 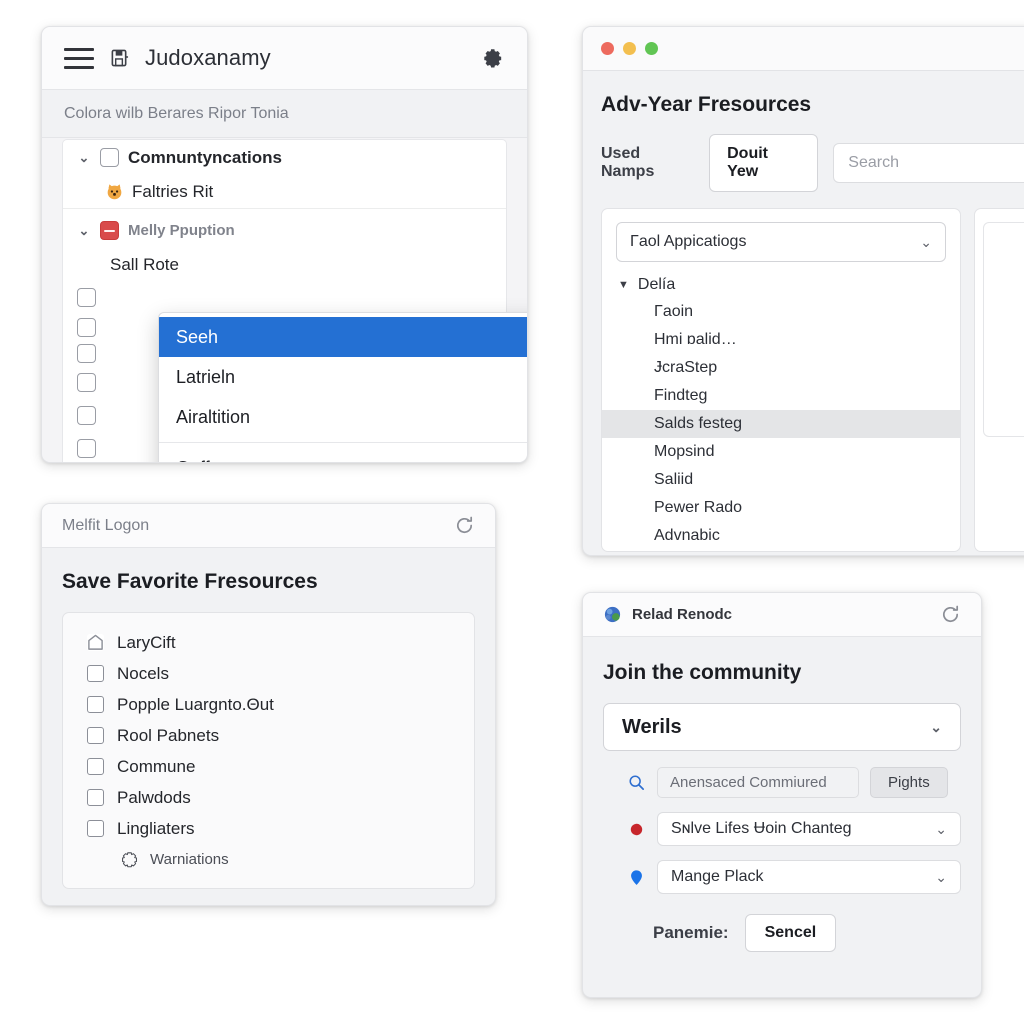 I want to click on douit-yew-button: Douit Yew, so click(x=764, y=163).